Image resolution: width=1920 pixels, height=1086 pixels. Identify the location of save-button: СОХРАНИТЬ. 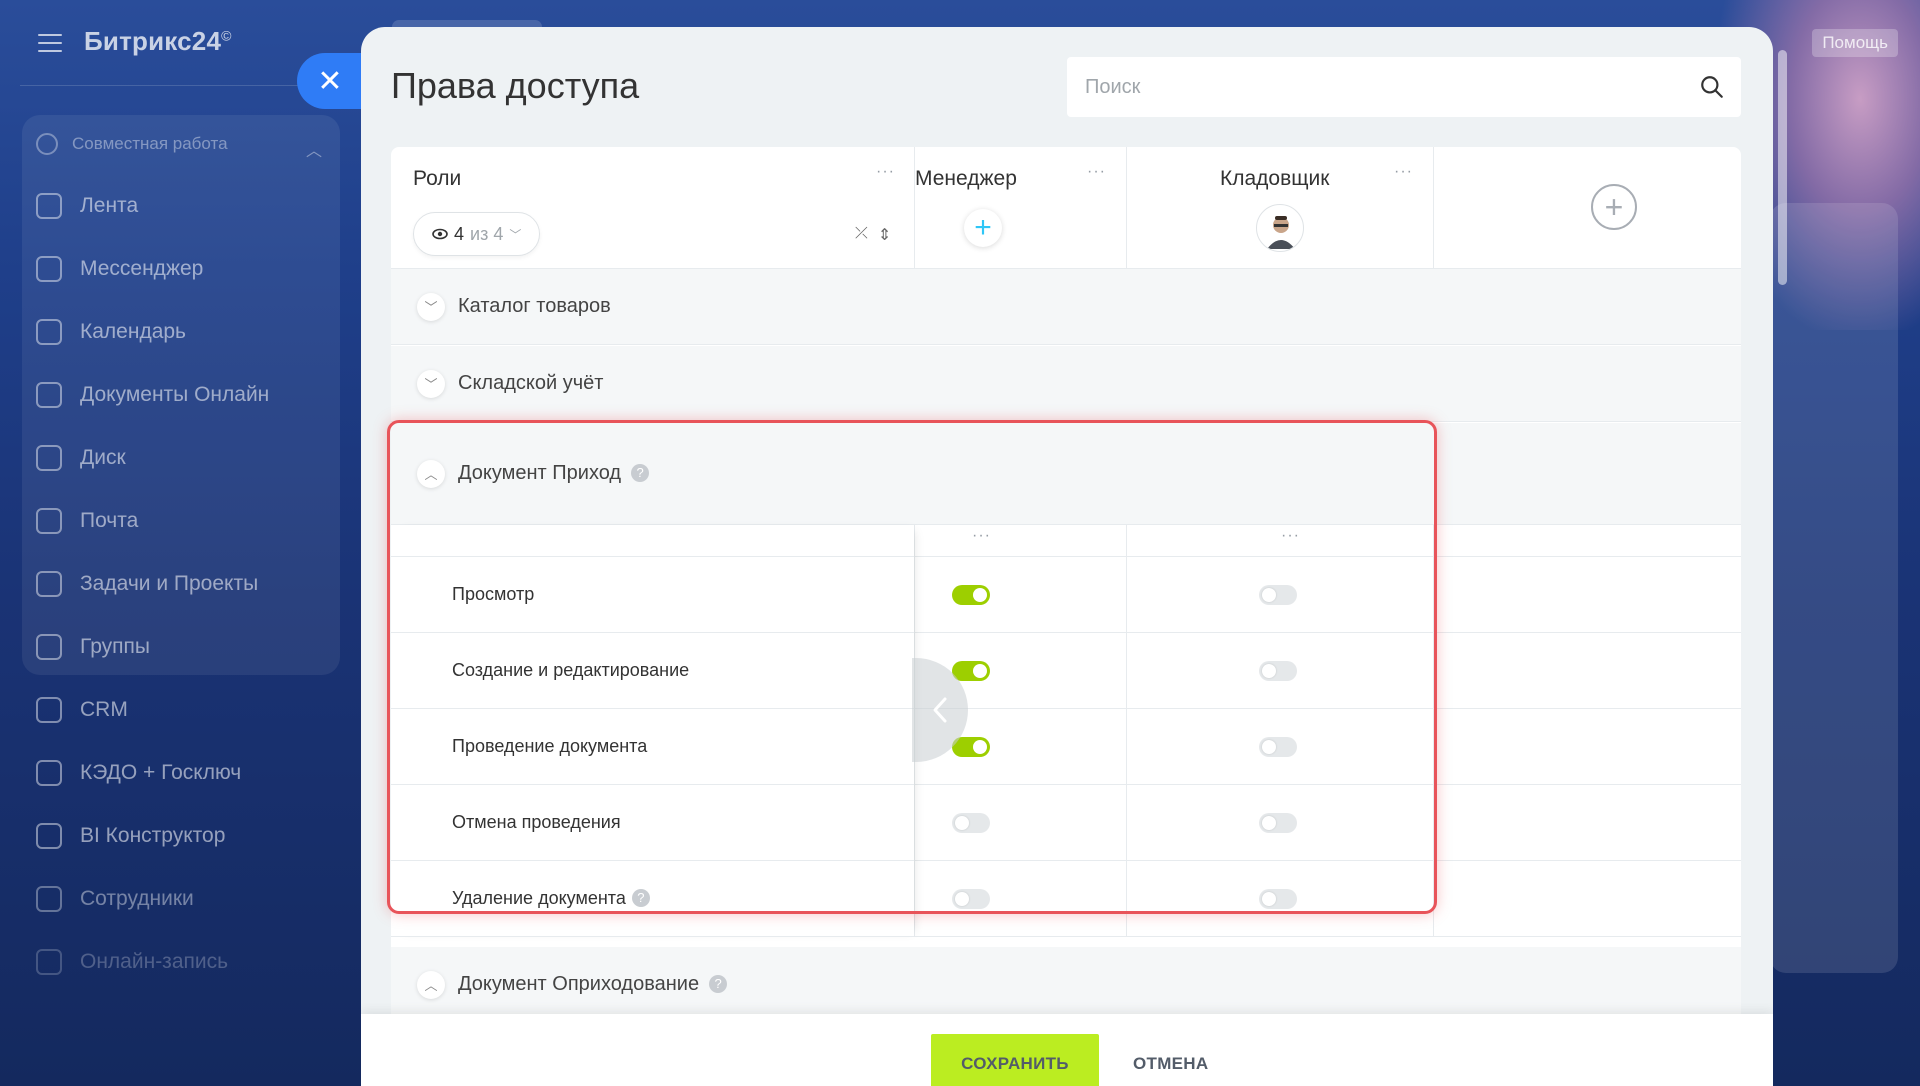
(1015, 1060).